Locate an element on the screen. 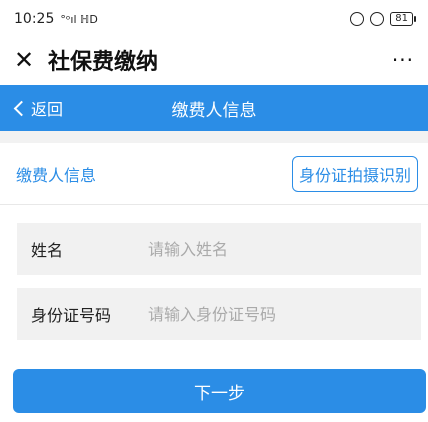  top-bar-left: ✕ 社保费缴纳 is located at coordinates (85, 60).